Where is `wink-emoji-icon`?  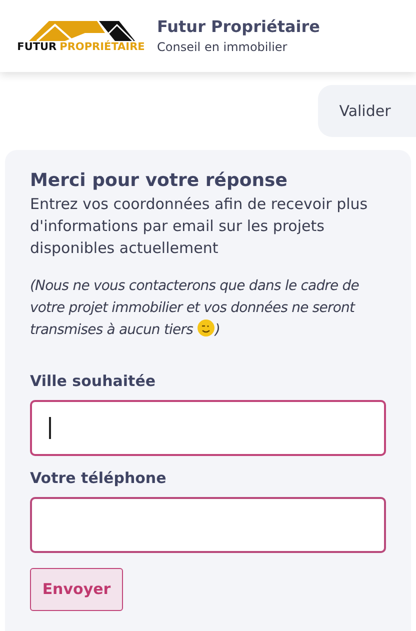
wink-emoji-icon is located at coordinates (206, 328).